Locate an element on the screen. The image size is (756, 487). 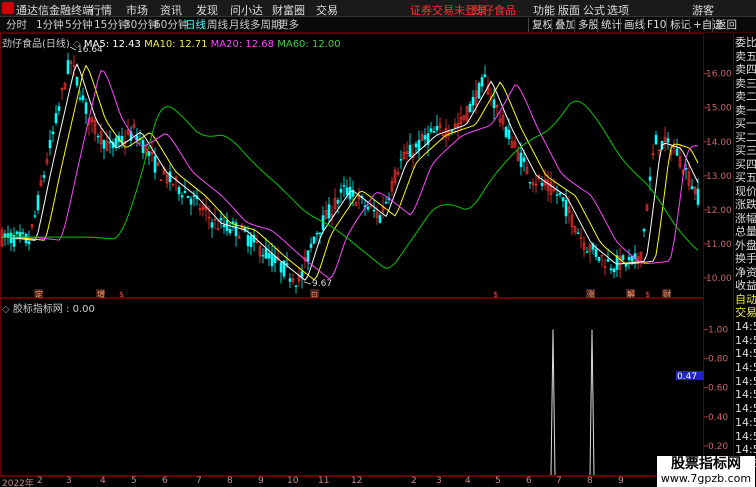
menu-options: 选项 is located at coordinates (618, 10).